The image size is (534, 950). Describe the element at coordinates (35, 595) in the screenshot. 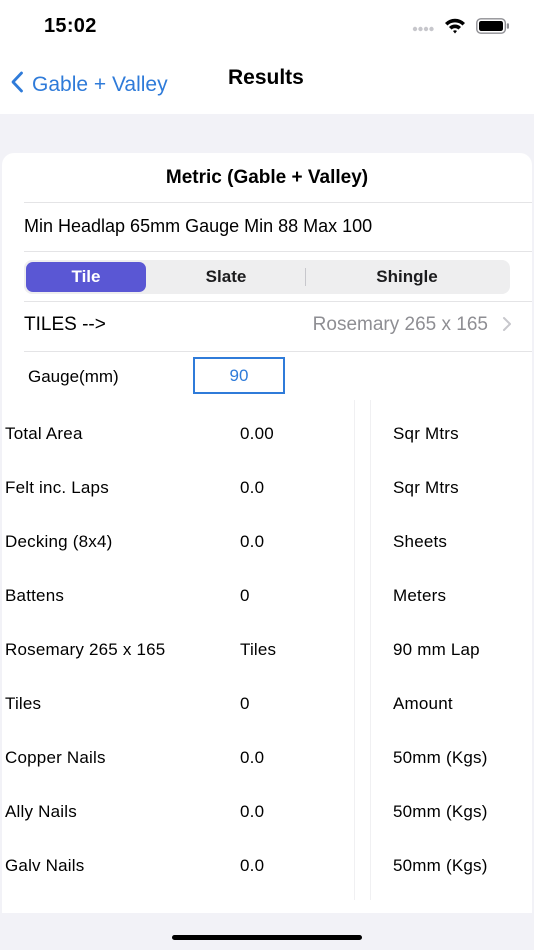

I see `row-label: Battens` at that location.